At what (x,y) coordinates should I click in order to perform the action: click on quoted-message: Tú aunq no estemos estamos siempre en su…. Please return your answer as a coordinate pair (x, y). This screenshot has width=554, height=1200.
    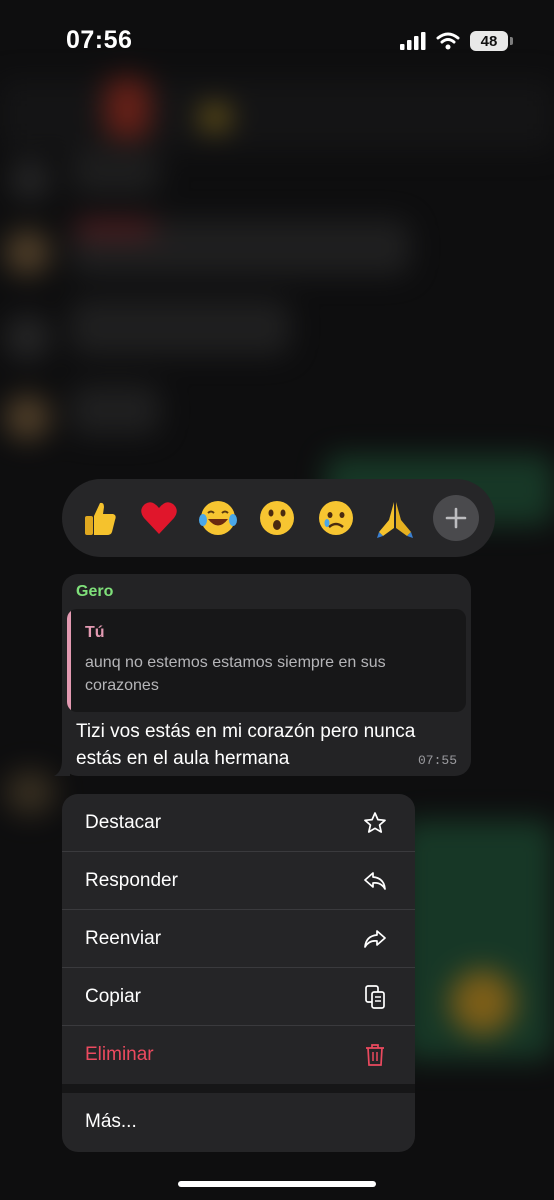
    Looking at the image, I should click on (266, 660).